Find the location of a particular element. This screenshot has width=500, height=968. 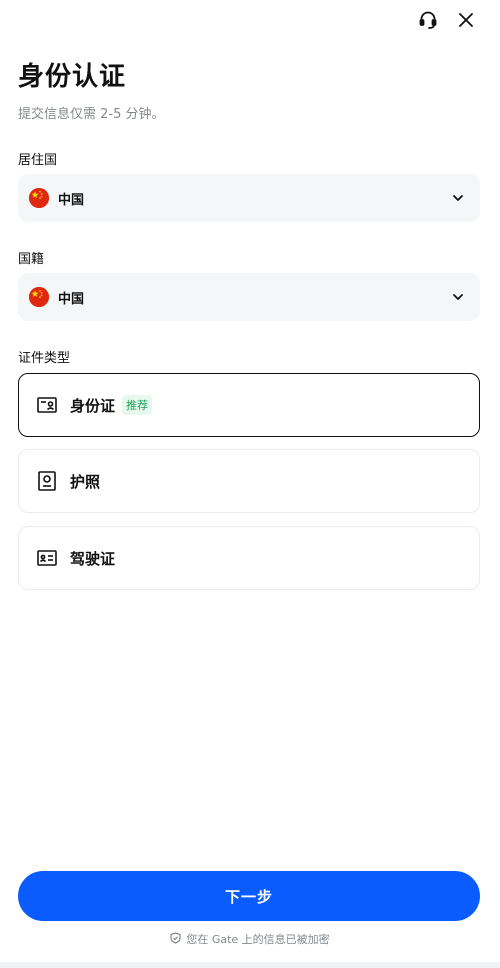

driver-license-icon is located at coordinates (47, 558).